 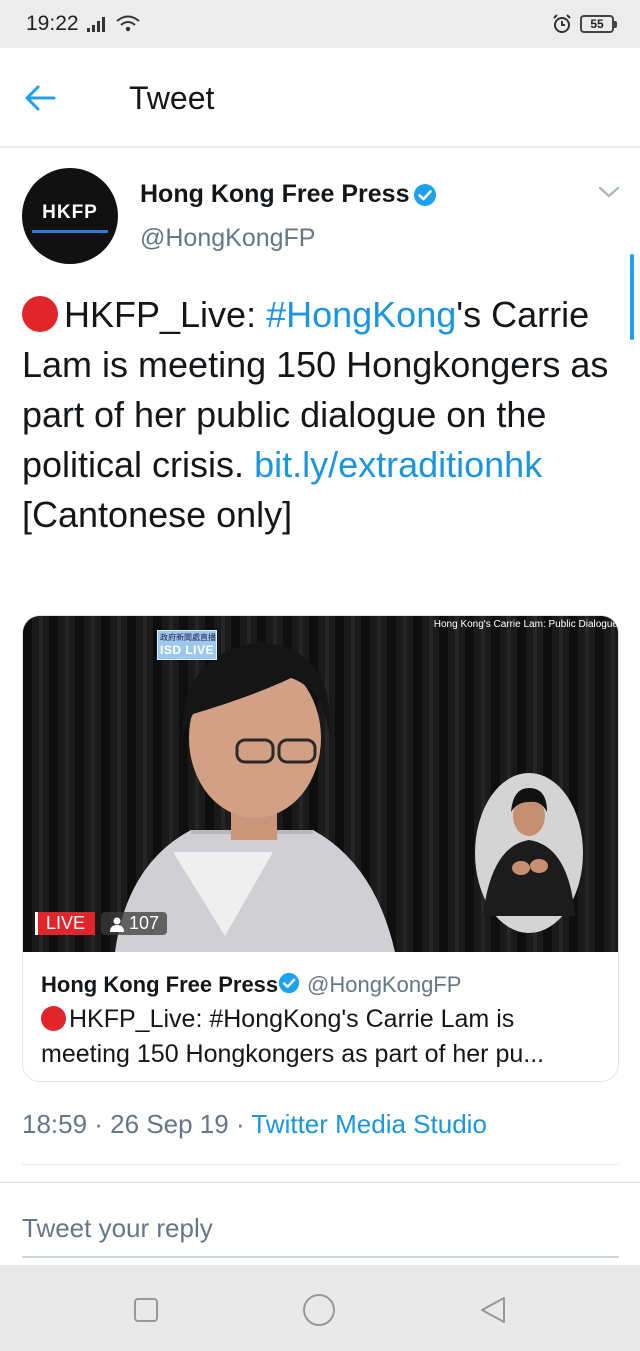 I want to click on circle-icon, so click(x=319, y=1310).